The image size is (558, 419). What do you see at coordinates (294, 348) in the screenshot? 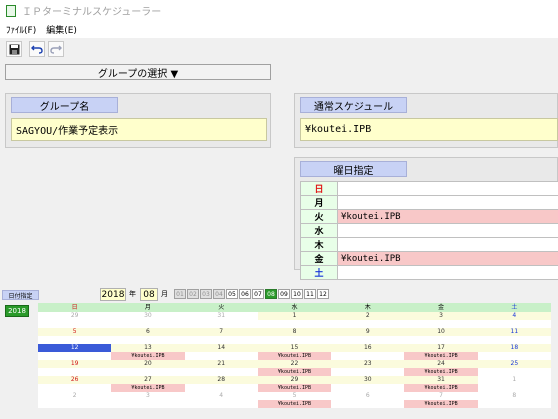
I see `calendar-date: 15` at bounding box center [294, 348].